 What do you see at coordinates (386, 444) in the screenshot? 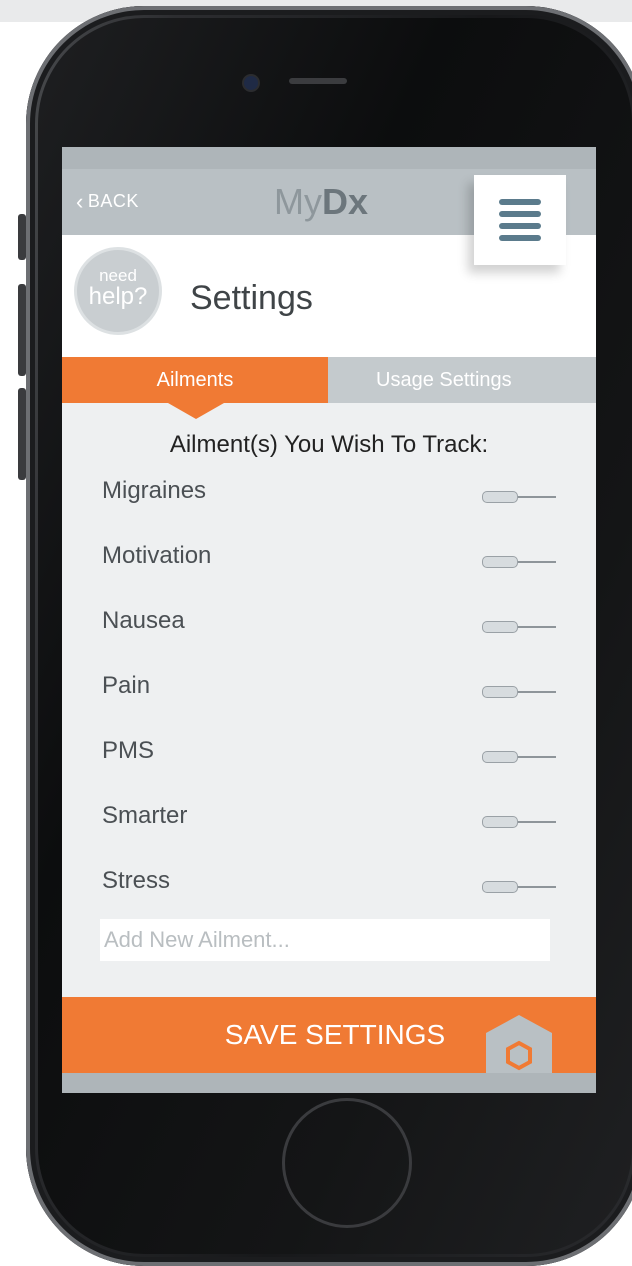
I see `track-heading-part2: You Wish To Track:` at bounding box center [386, 444].